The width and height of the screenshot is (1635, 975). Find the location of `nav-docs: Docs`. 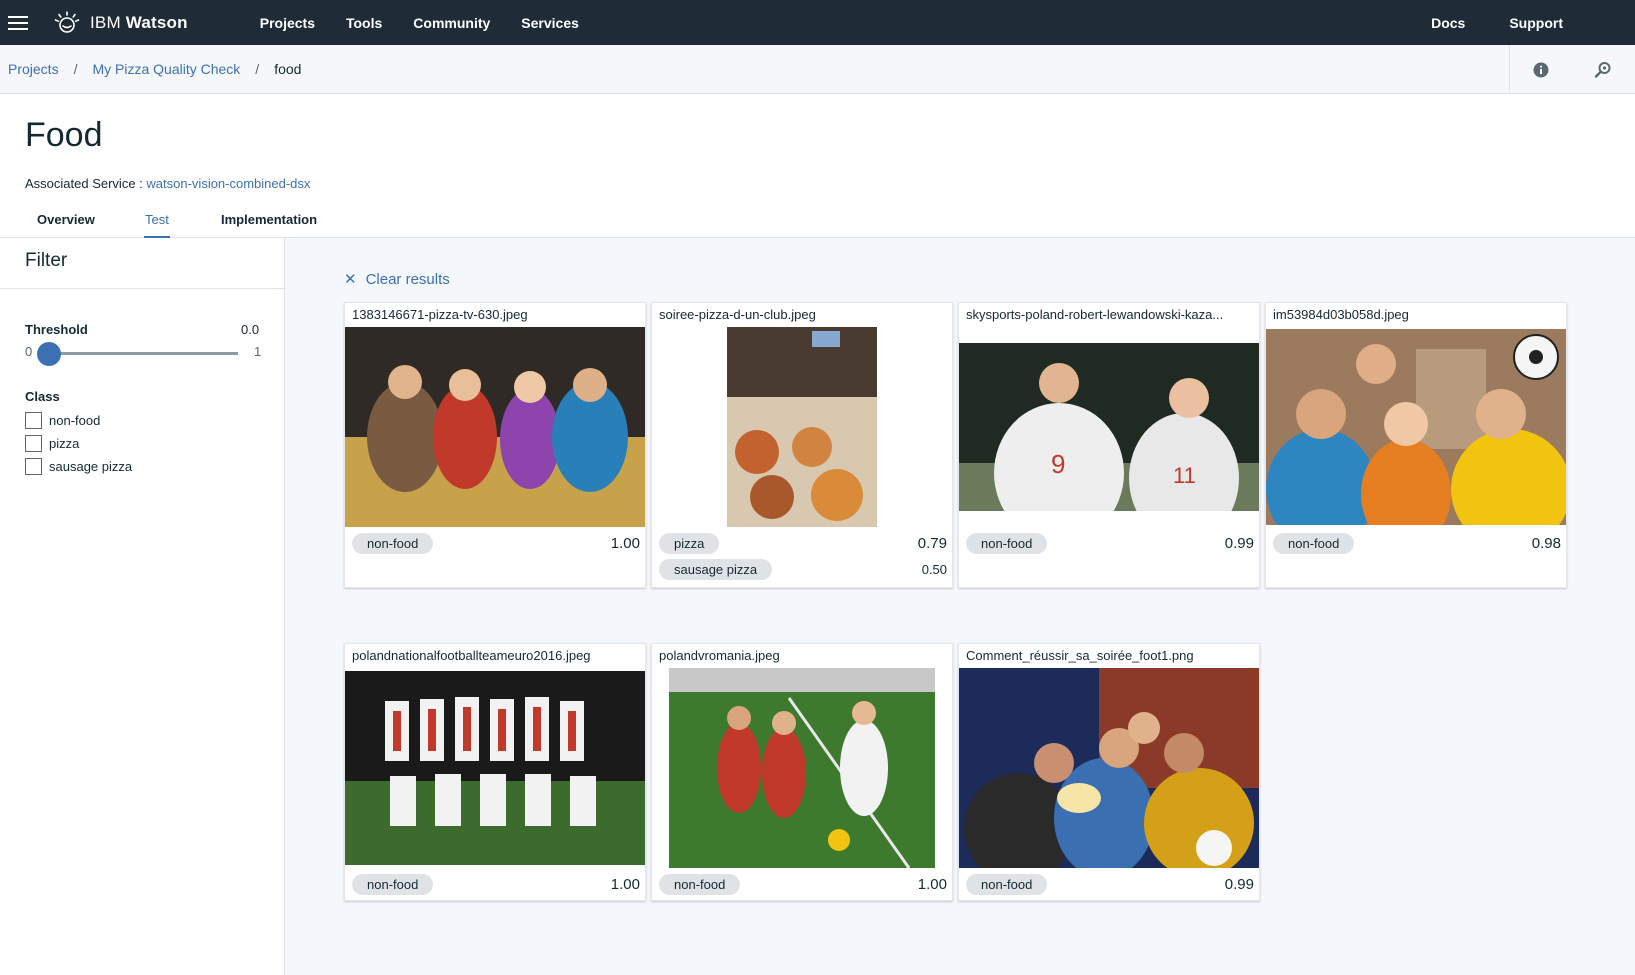

nav-docs: Docs is located at coordinates (1448, 23).